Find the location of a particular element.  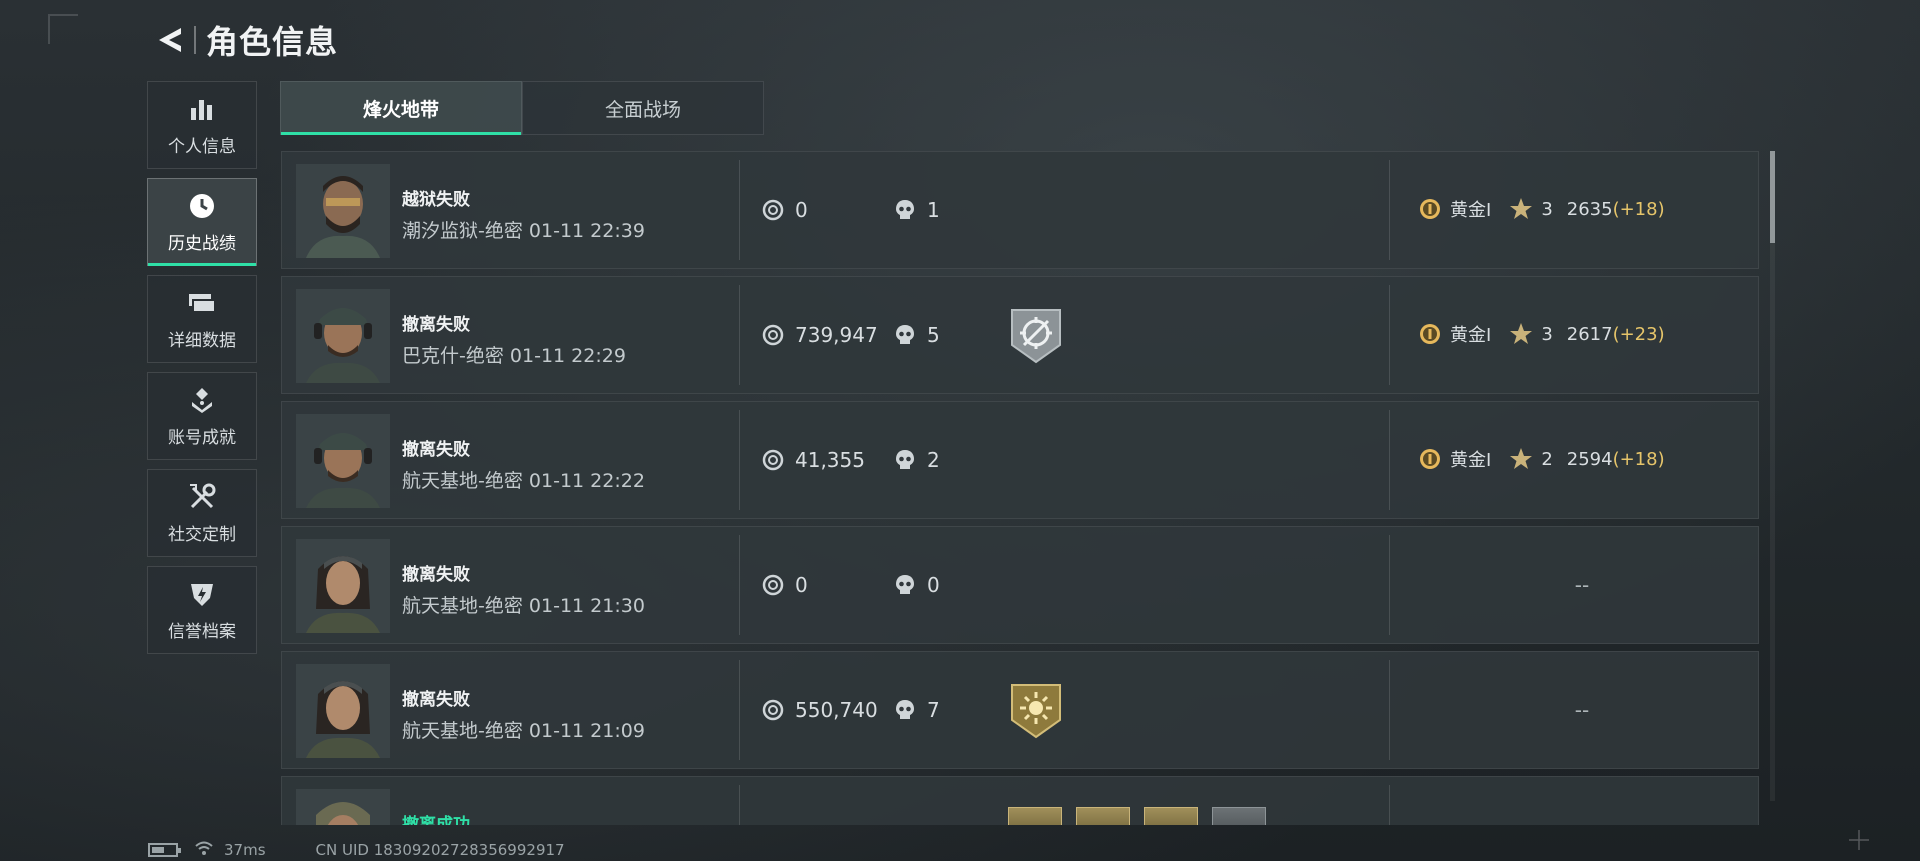

rank-score: 2635(+18) is located at coordinates (1616, 209).